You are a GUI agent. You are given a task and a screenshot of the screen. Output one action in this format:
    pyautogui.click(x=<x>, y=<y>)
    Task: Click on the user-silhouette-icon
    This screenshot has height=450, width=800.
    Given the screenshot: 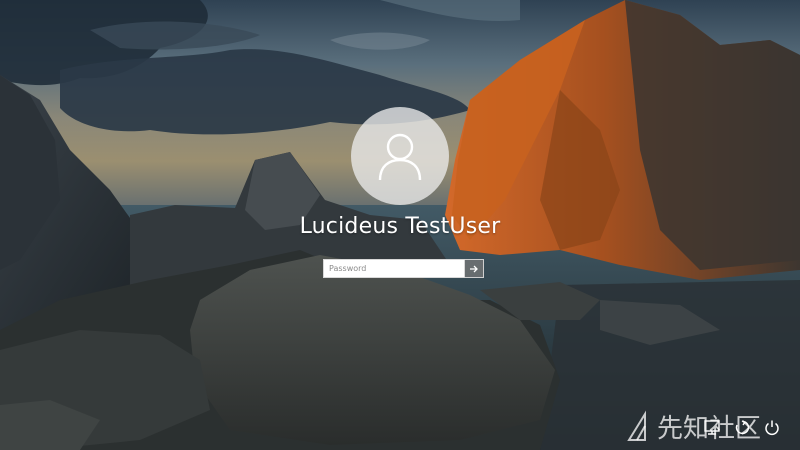 What is the action you would take?
    pyautogui.click(x=400, y=157)
    